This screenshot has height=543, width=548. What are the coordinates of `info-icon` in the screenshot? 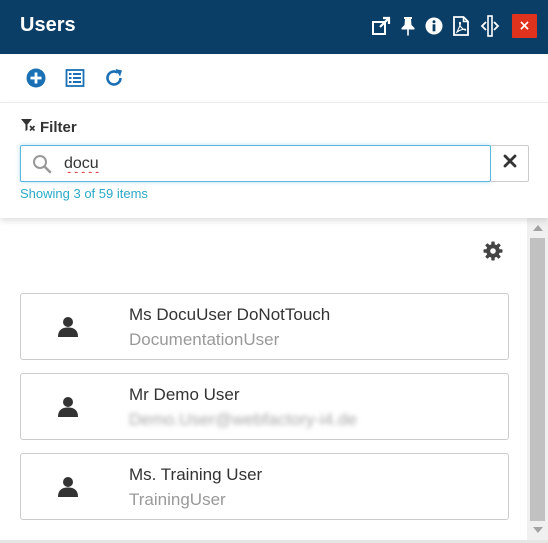 It's located at (434, 26).